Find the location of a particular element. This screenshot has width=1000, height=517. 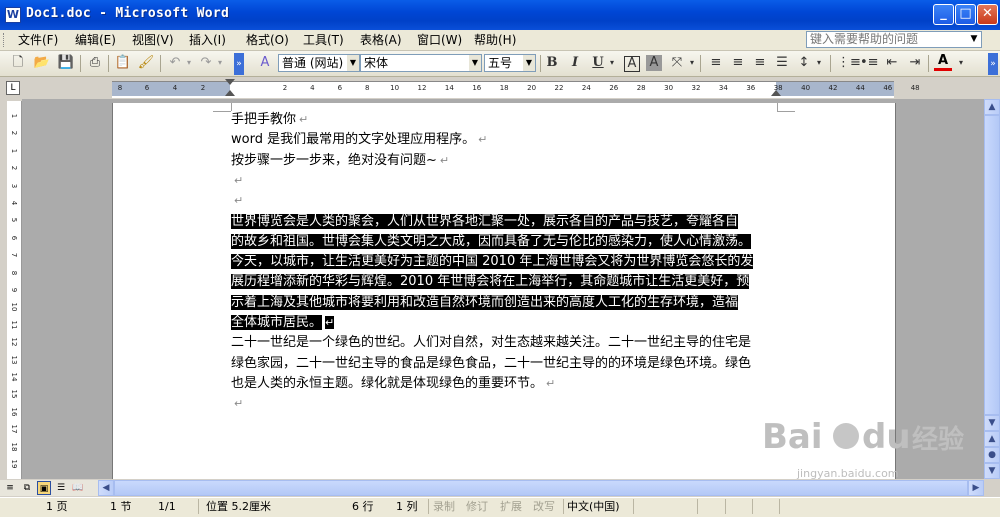

menu-tools: 工具(T) is located at coordinates (323, 40).